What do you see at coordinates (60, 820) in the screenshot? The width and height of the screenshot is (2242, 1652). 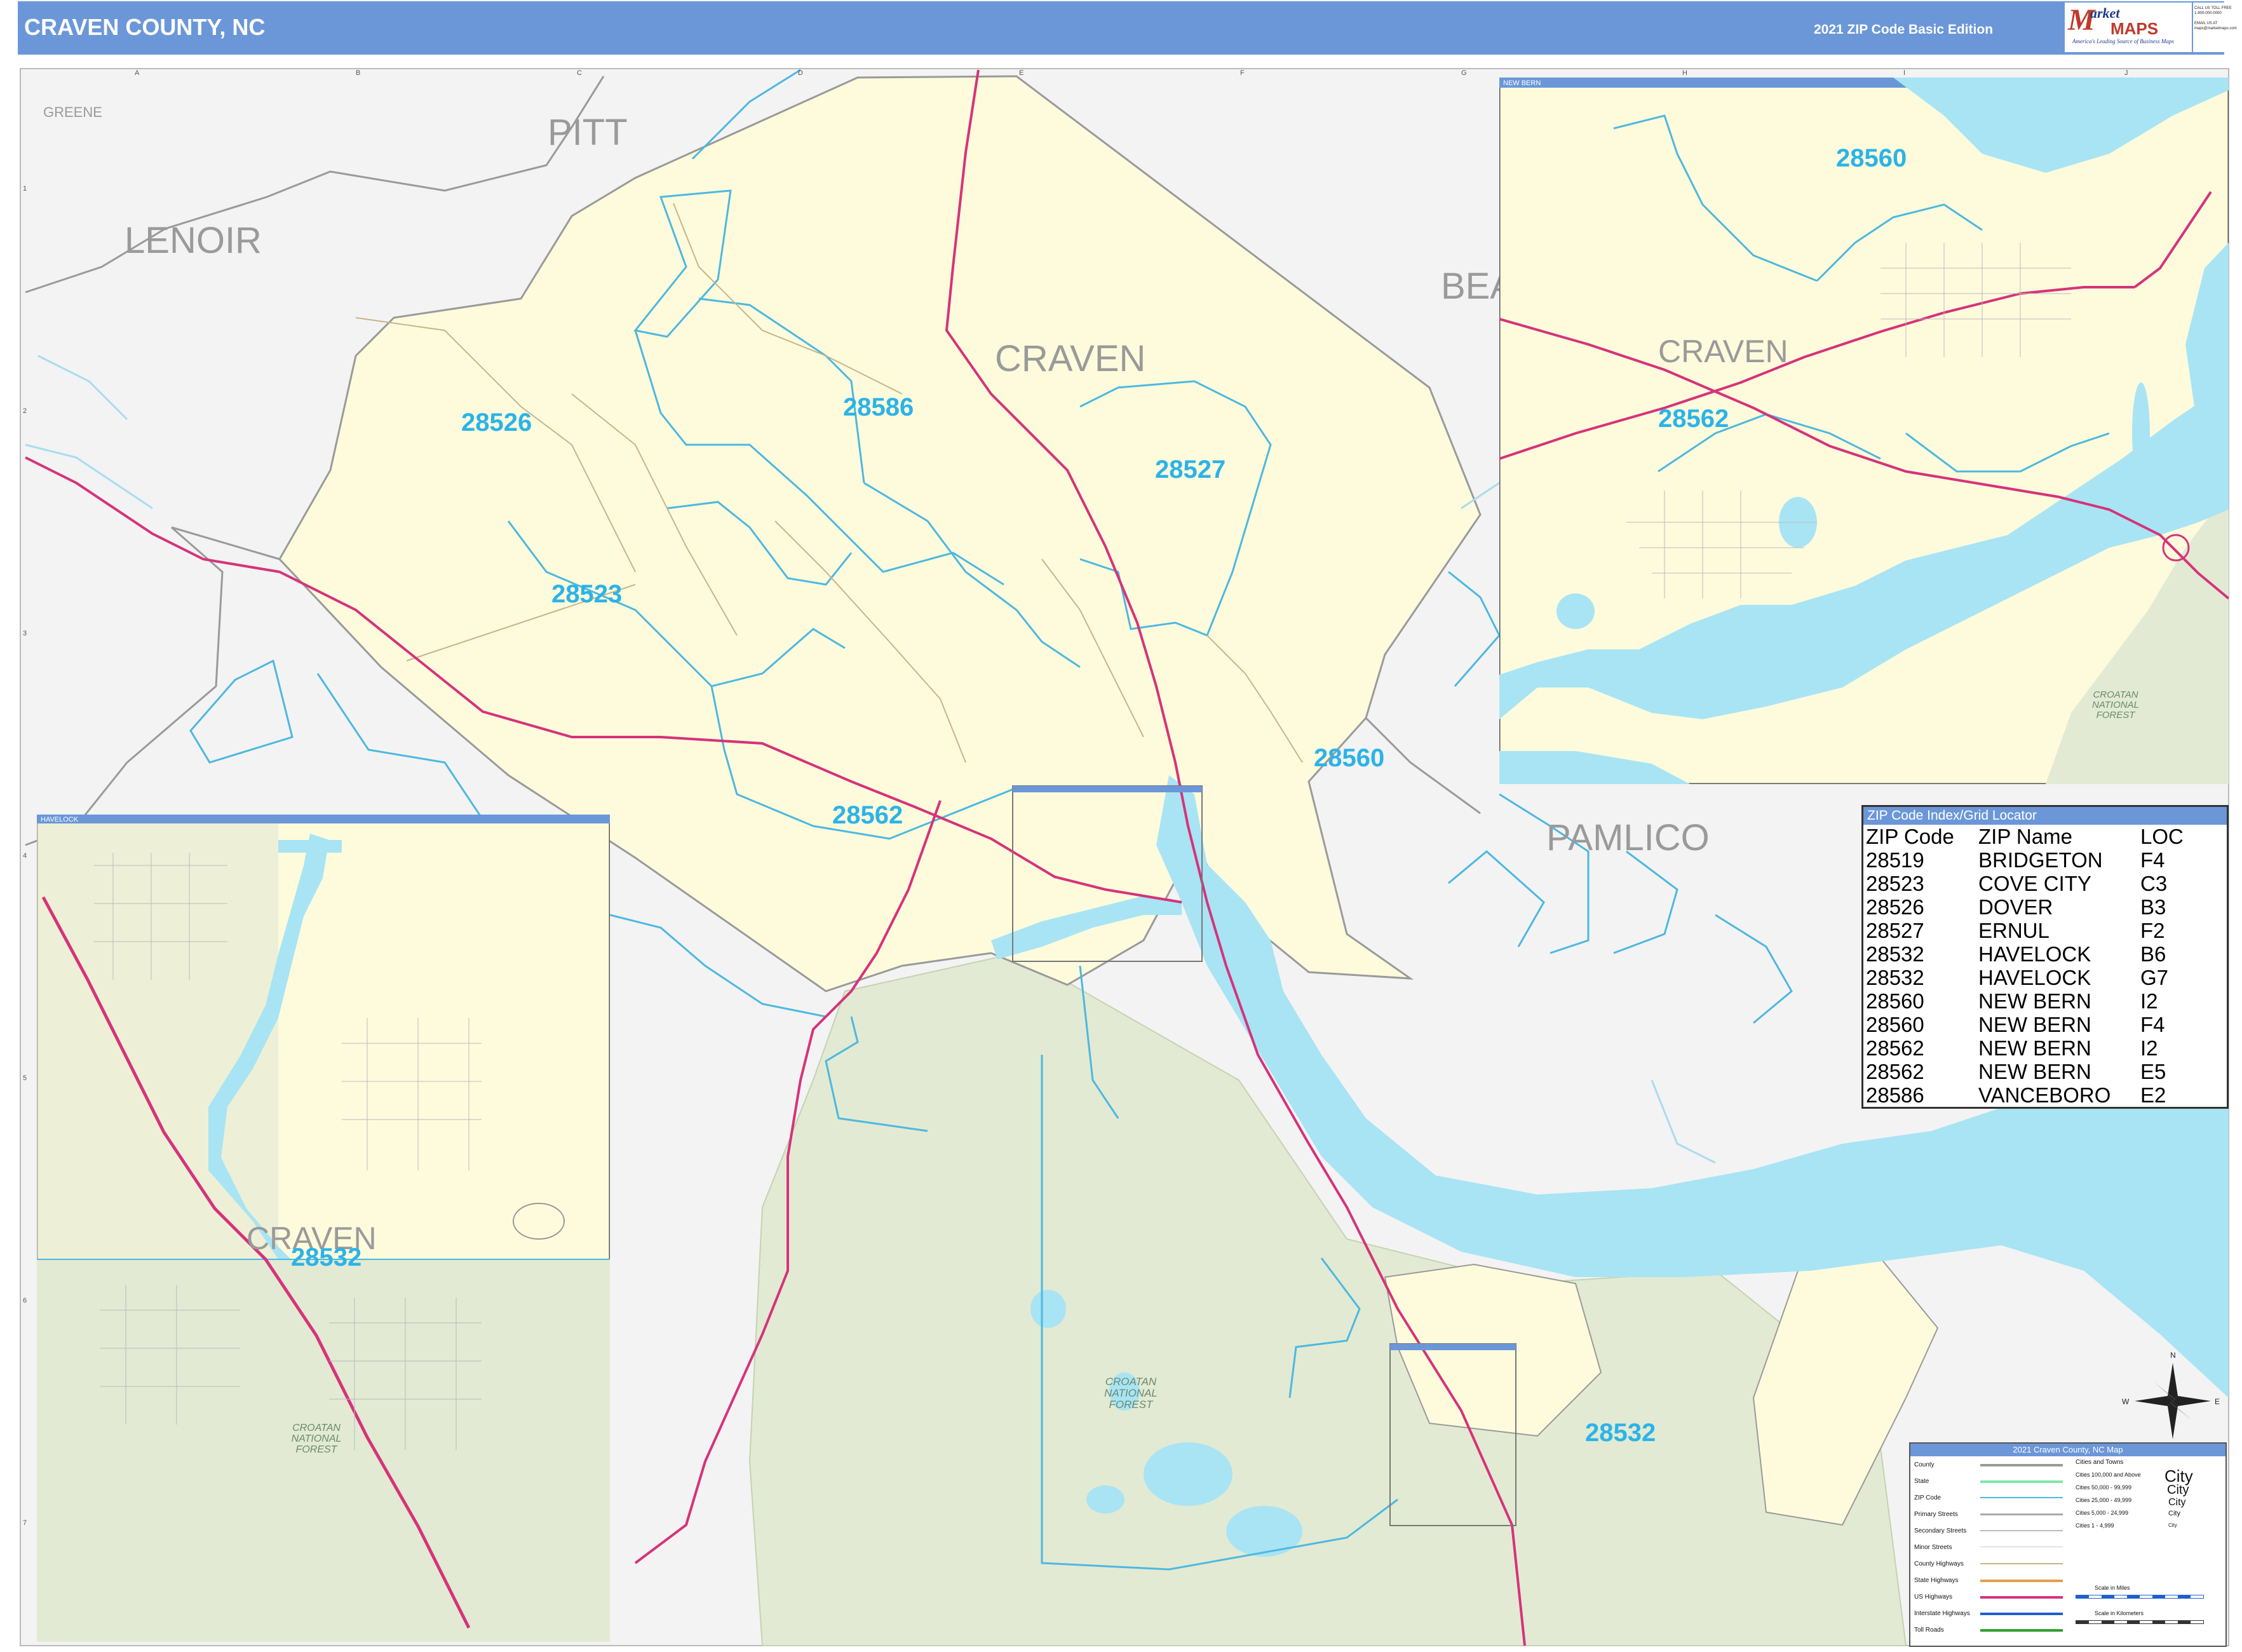 I see `havelock-inset-title: HAVELOCK` at bounding box center [60, 820].